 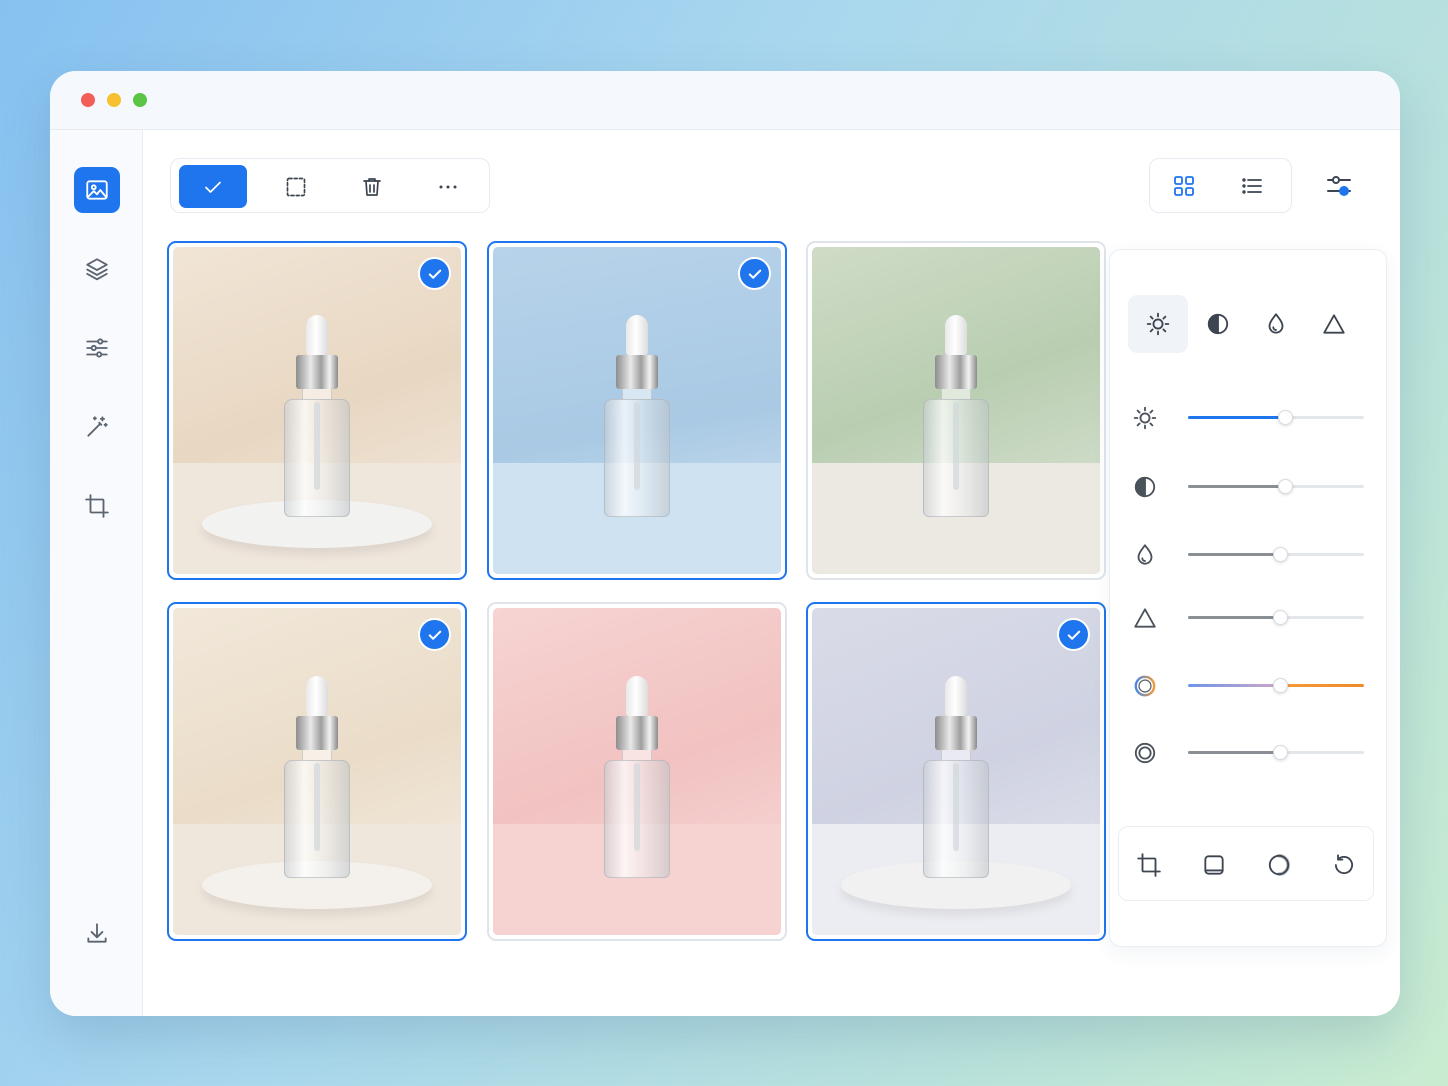 What do you see at coordinates (1246, 863) in the screenshot?
I see `panel-tools` at bounding box center [1246, 863].